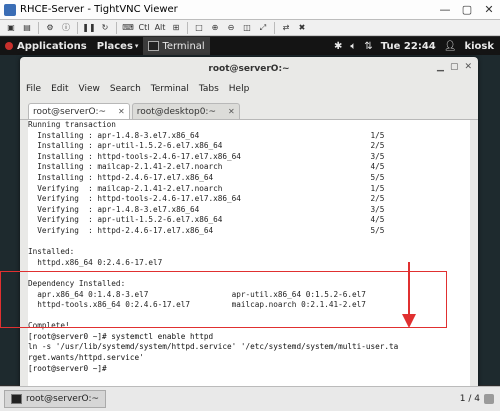 This screenshot has width=500, height=411. Describe the element at coordinates (10, 9) in the screenshot. I see `tightvnc-logo-icon` at that location.